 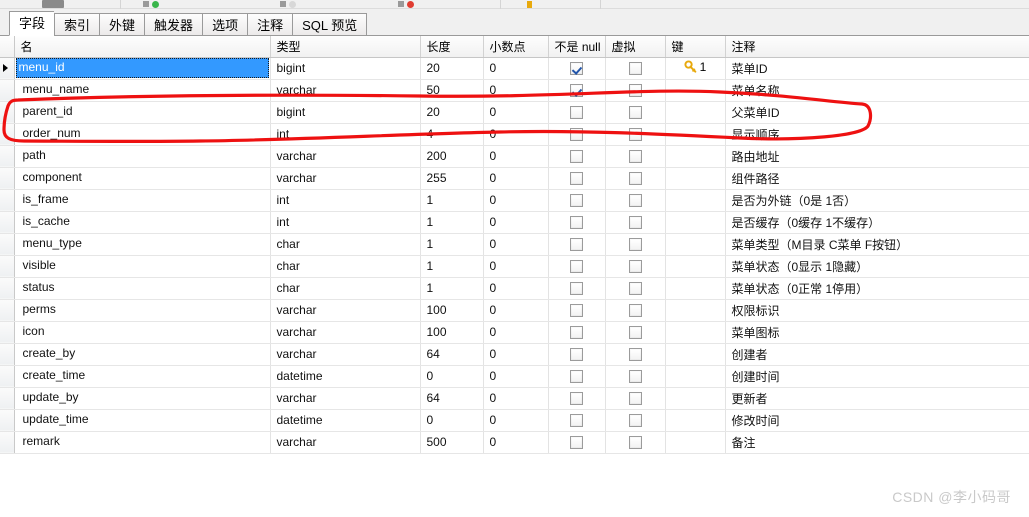 What do you see at coordinates (225, 24) in the screenshot?
I see `tab-options: 选项` at bounding box center [225, 24].